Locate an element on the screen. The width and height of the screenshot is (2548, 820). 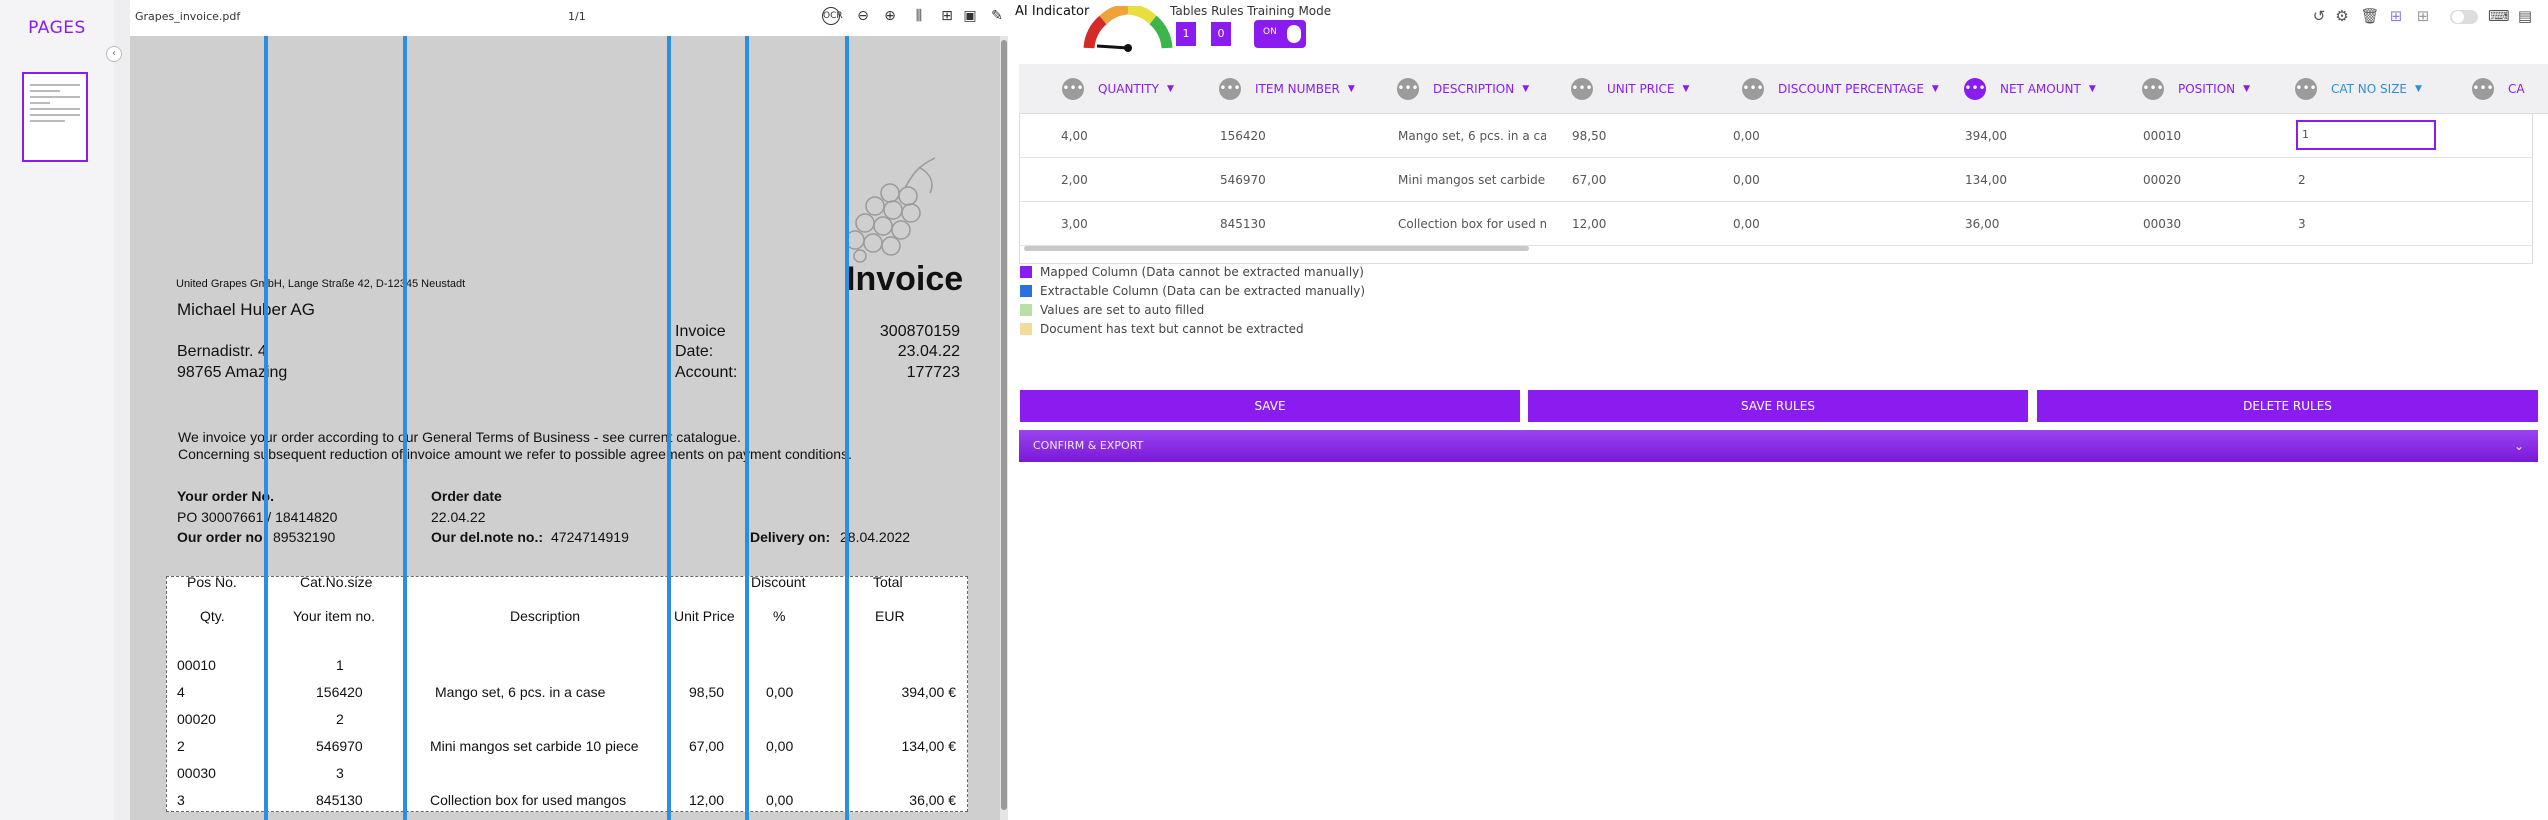
chevron-down-icon: ⌄ is located at coordinates (2519, 446).